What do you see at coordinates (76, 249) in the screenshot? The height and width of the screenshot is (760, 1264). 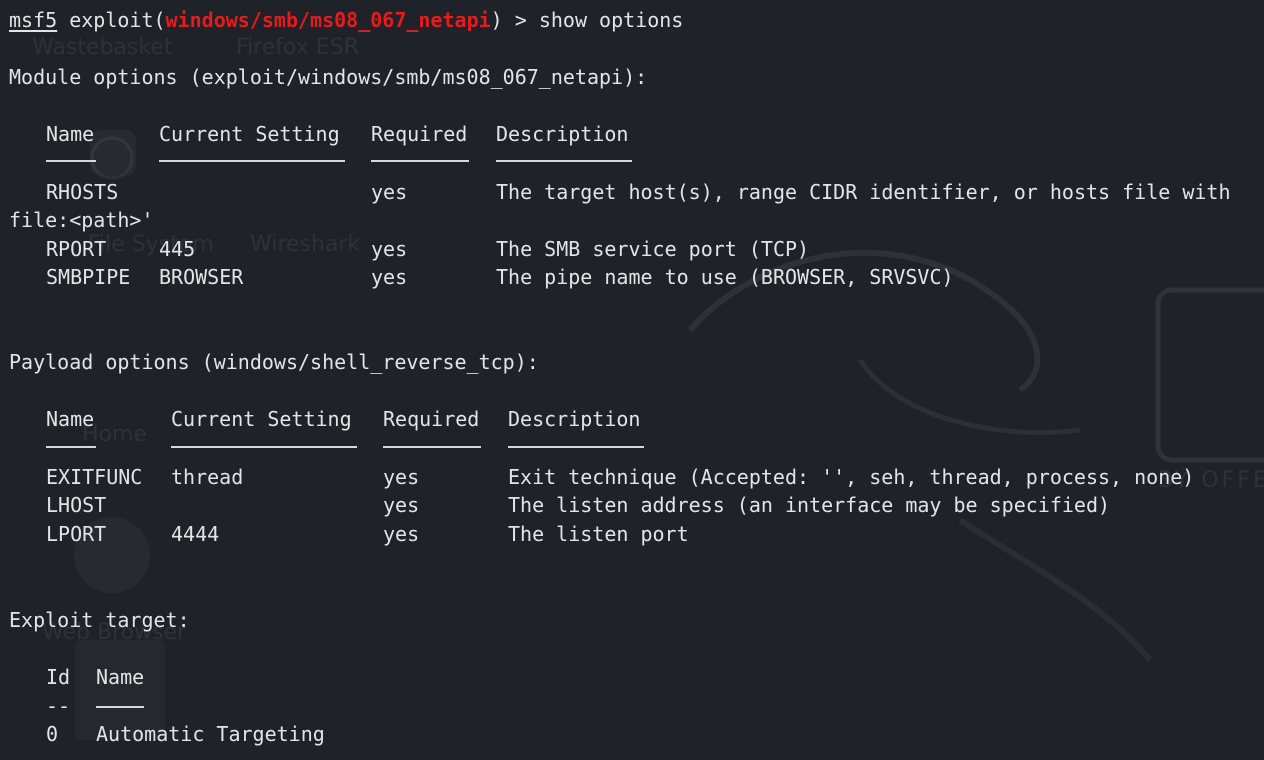 I see `option-name: RPORT` at bounding box center [76, 249].